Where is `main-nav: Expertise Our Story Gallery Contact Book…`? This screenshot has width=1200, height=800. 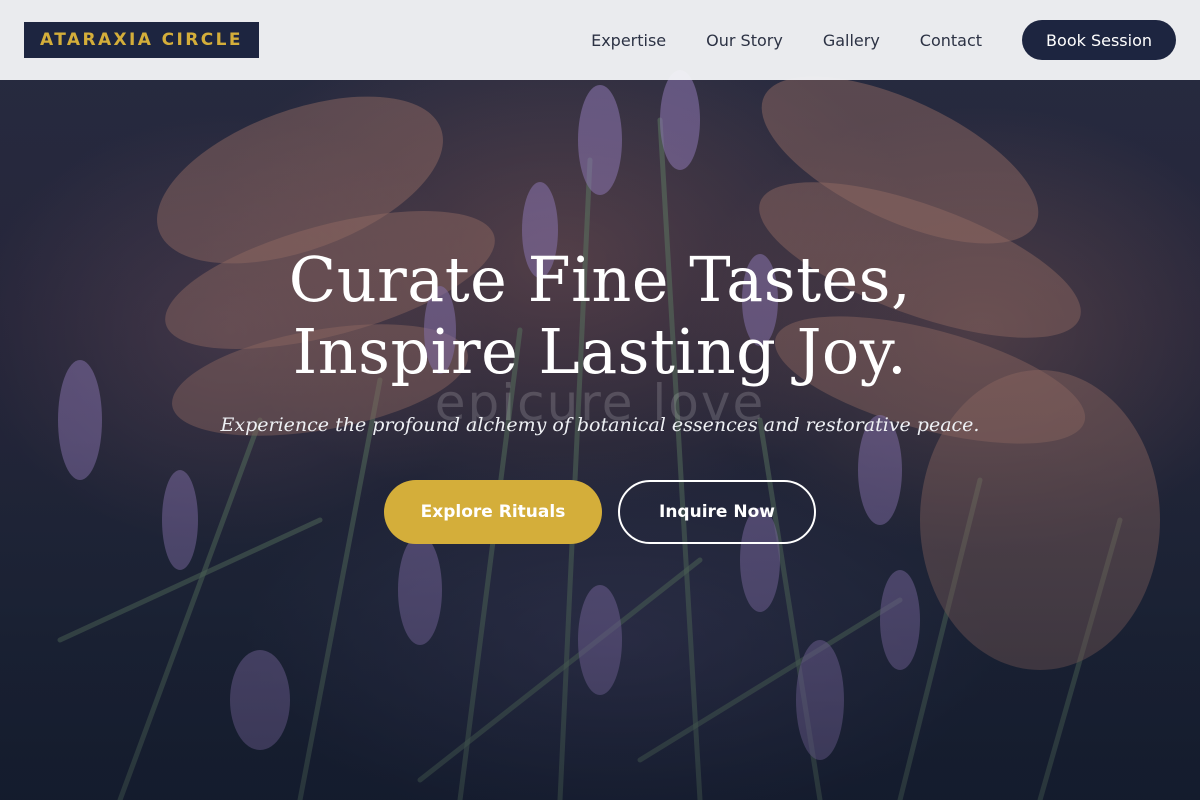 main-nav: Expertise Our Story Gallery Contact Book… is located at coordinates (883, 40).